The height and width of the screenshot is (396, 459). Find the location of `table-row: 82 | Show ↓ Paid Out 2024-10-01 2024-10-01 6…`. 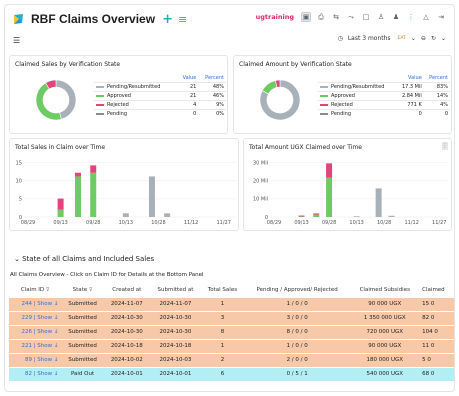

table-row: 82 | Show ↓ Paid Out 2024-10-01 2024-10-01 6… is located at coordinates (231, 373).